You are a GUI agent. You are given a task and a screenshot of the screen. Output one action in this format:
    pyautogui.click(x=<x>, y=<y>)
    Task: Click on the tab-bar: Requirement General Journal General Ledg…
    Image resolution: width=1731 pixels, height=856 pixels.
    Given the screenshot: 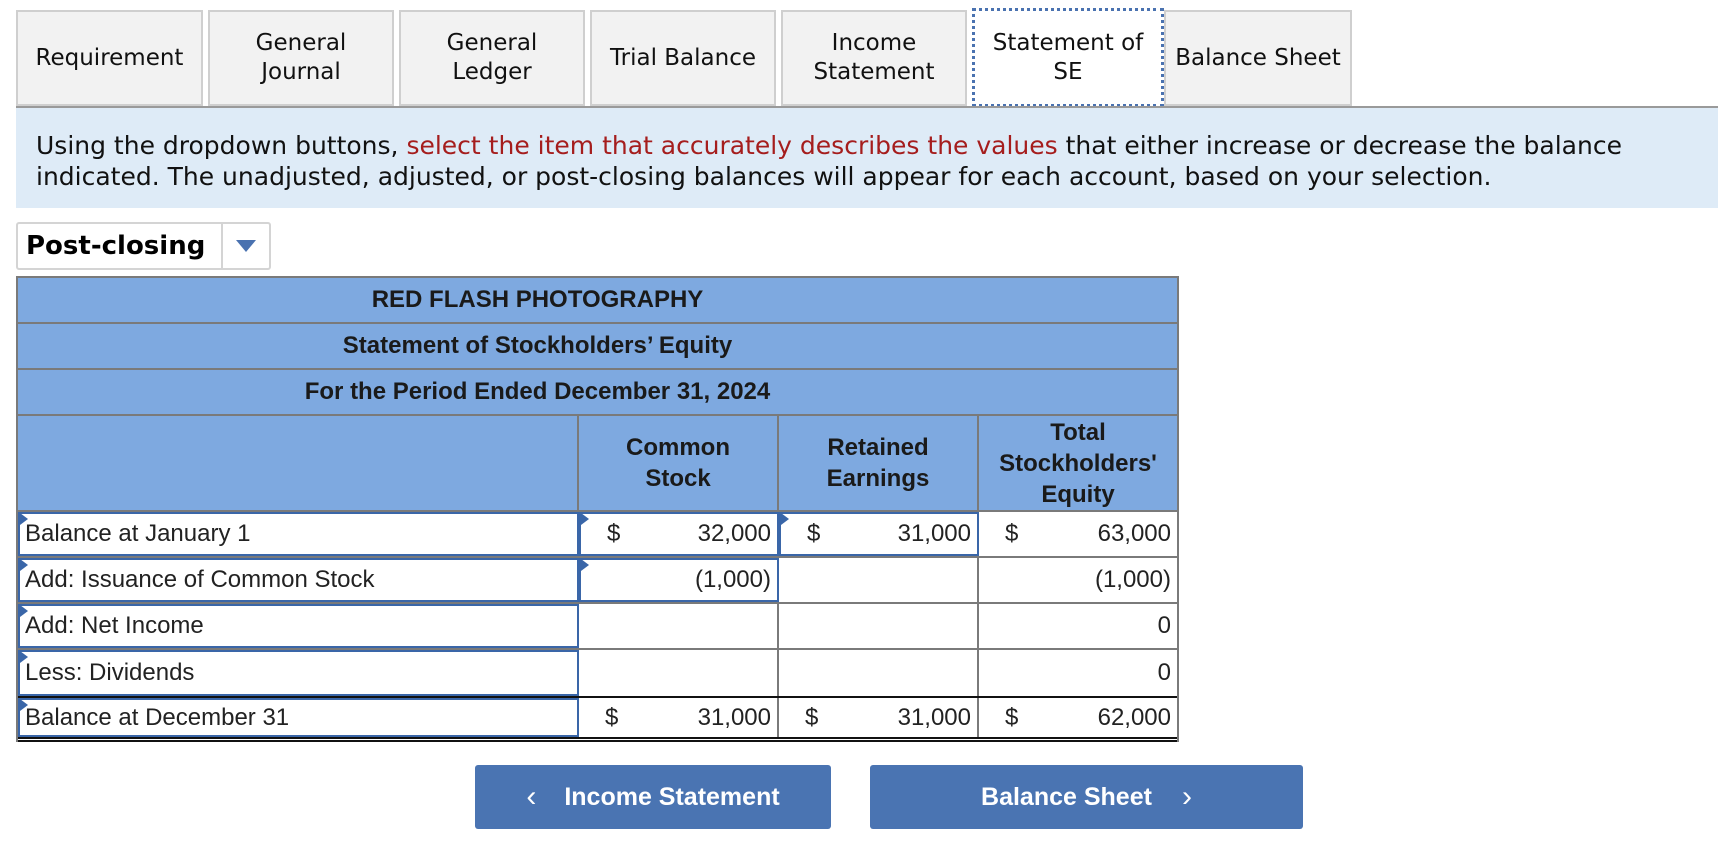 What is the action you would take?
    pyautogui.click(x=686, y=57)
    